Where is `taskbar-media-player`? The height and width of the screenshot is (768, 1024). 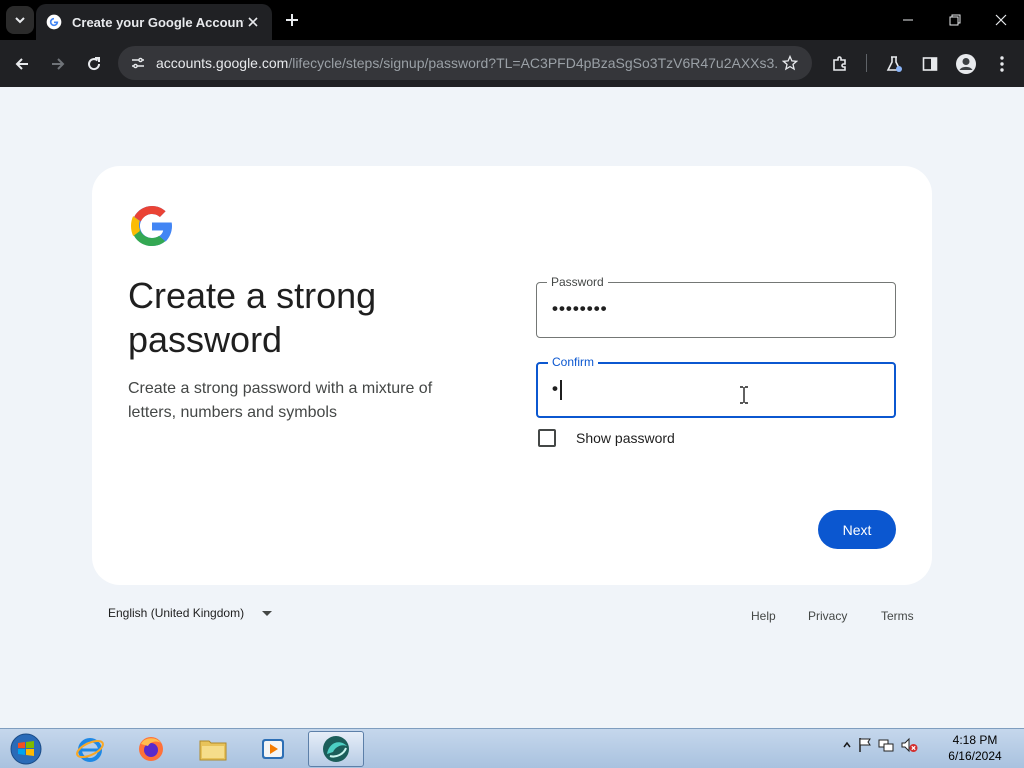
taskbar-media-player is located at coordinates (273, 749).